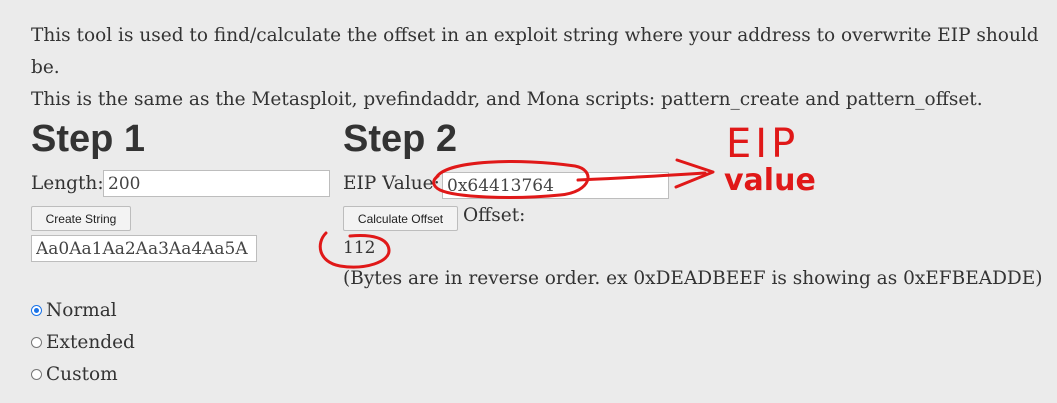 The width and height of the screenshot is (1057, 403). Describe the element at coordinates (90, 342) in the screenshot. I see `option-label: Extended` at that location.